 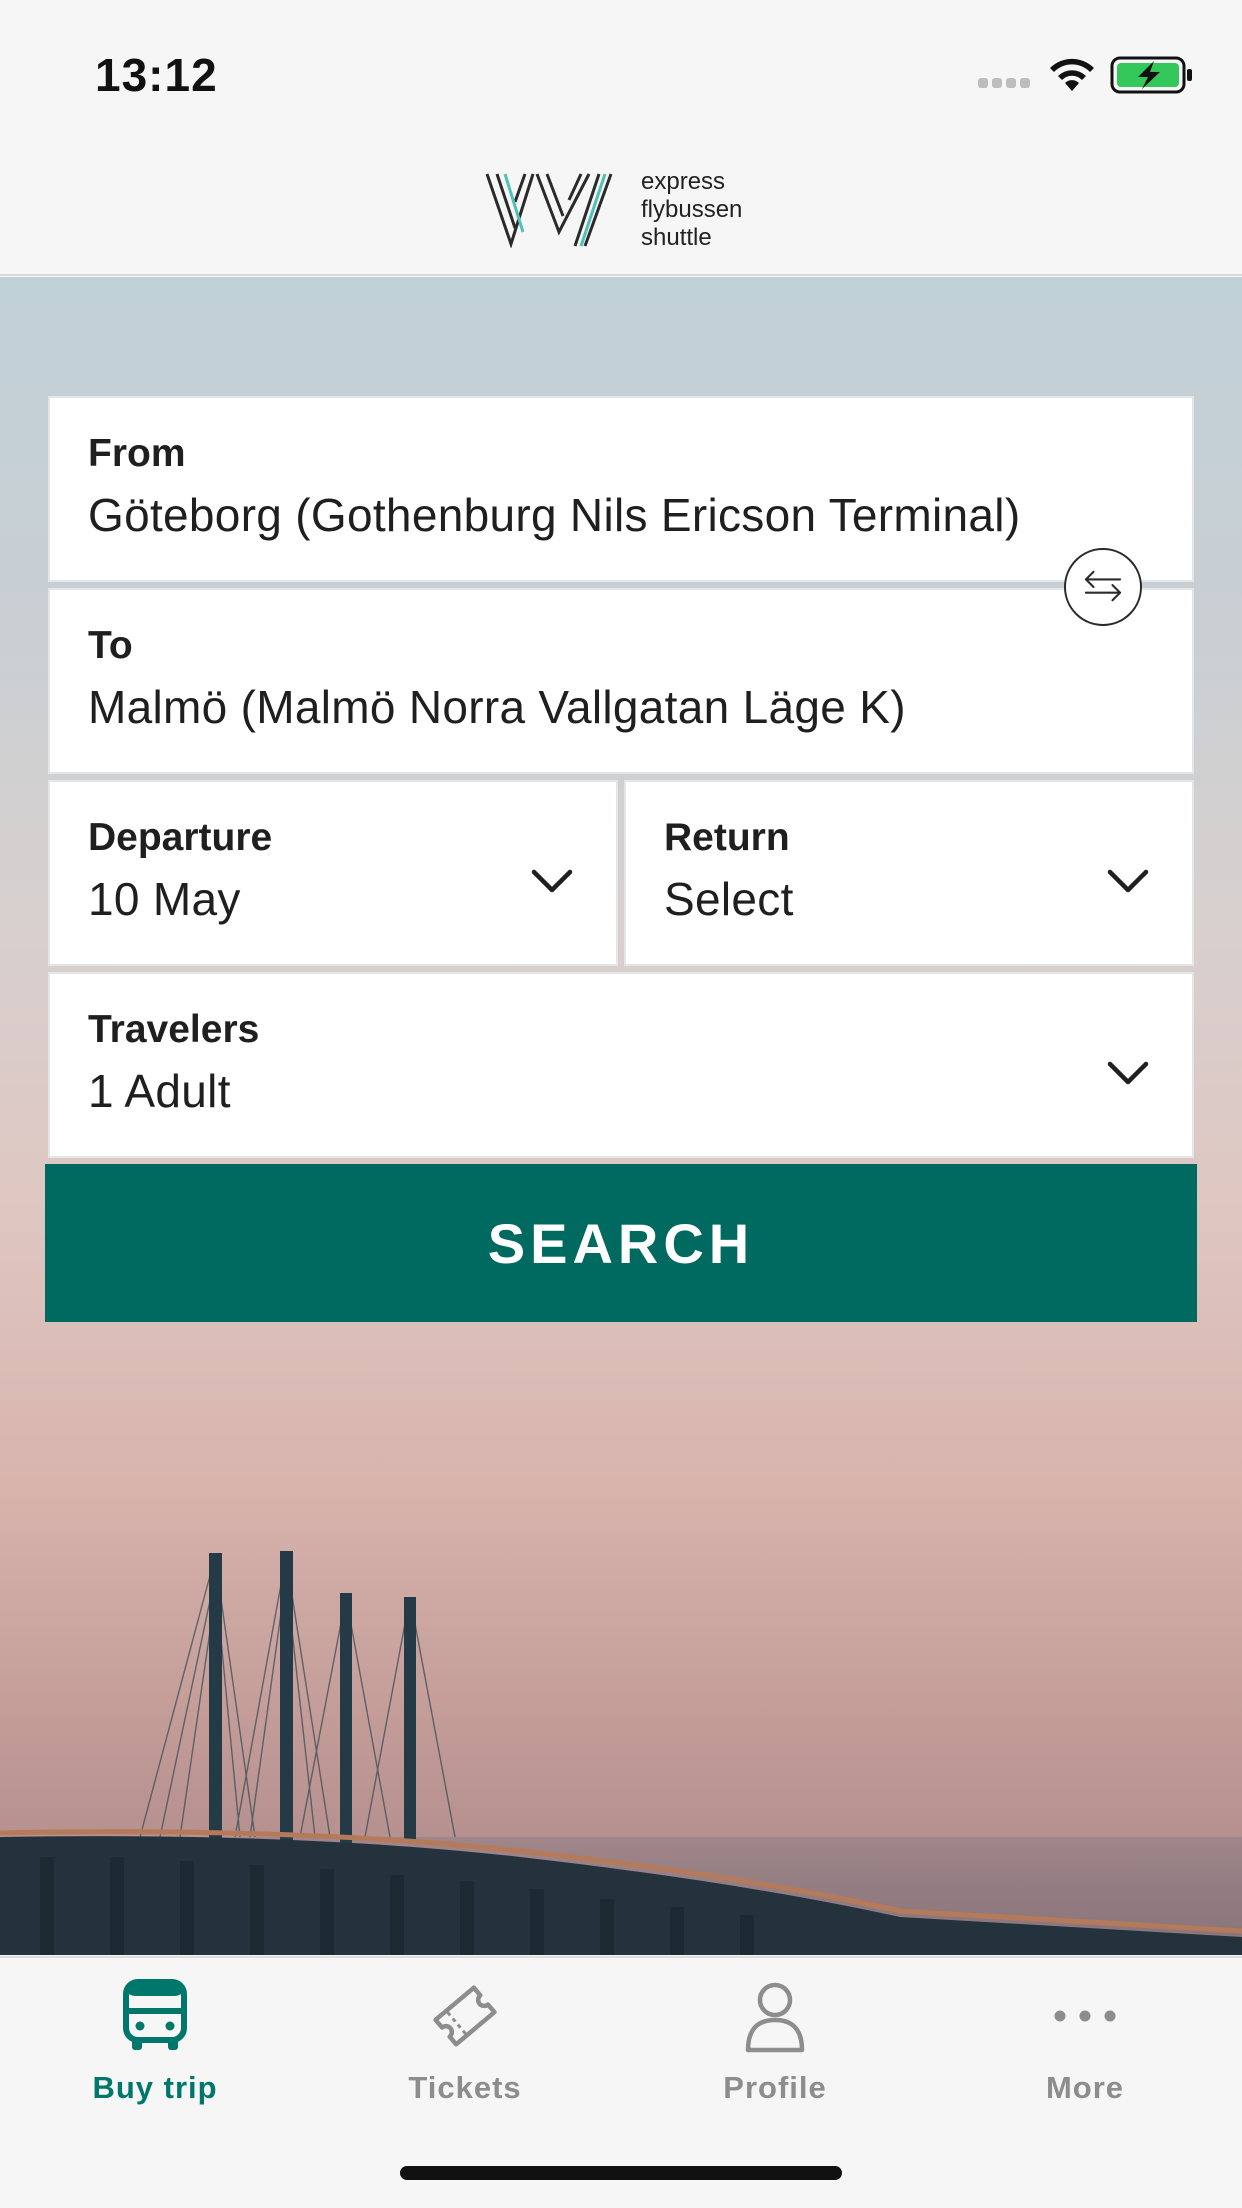 I want to click on tab-profile: Profile, so click(x=775, y=2053).